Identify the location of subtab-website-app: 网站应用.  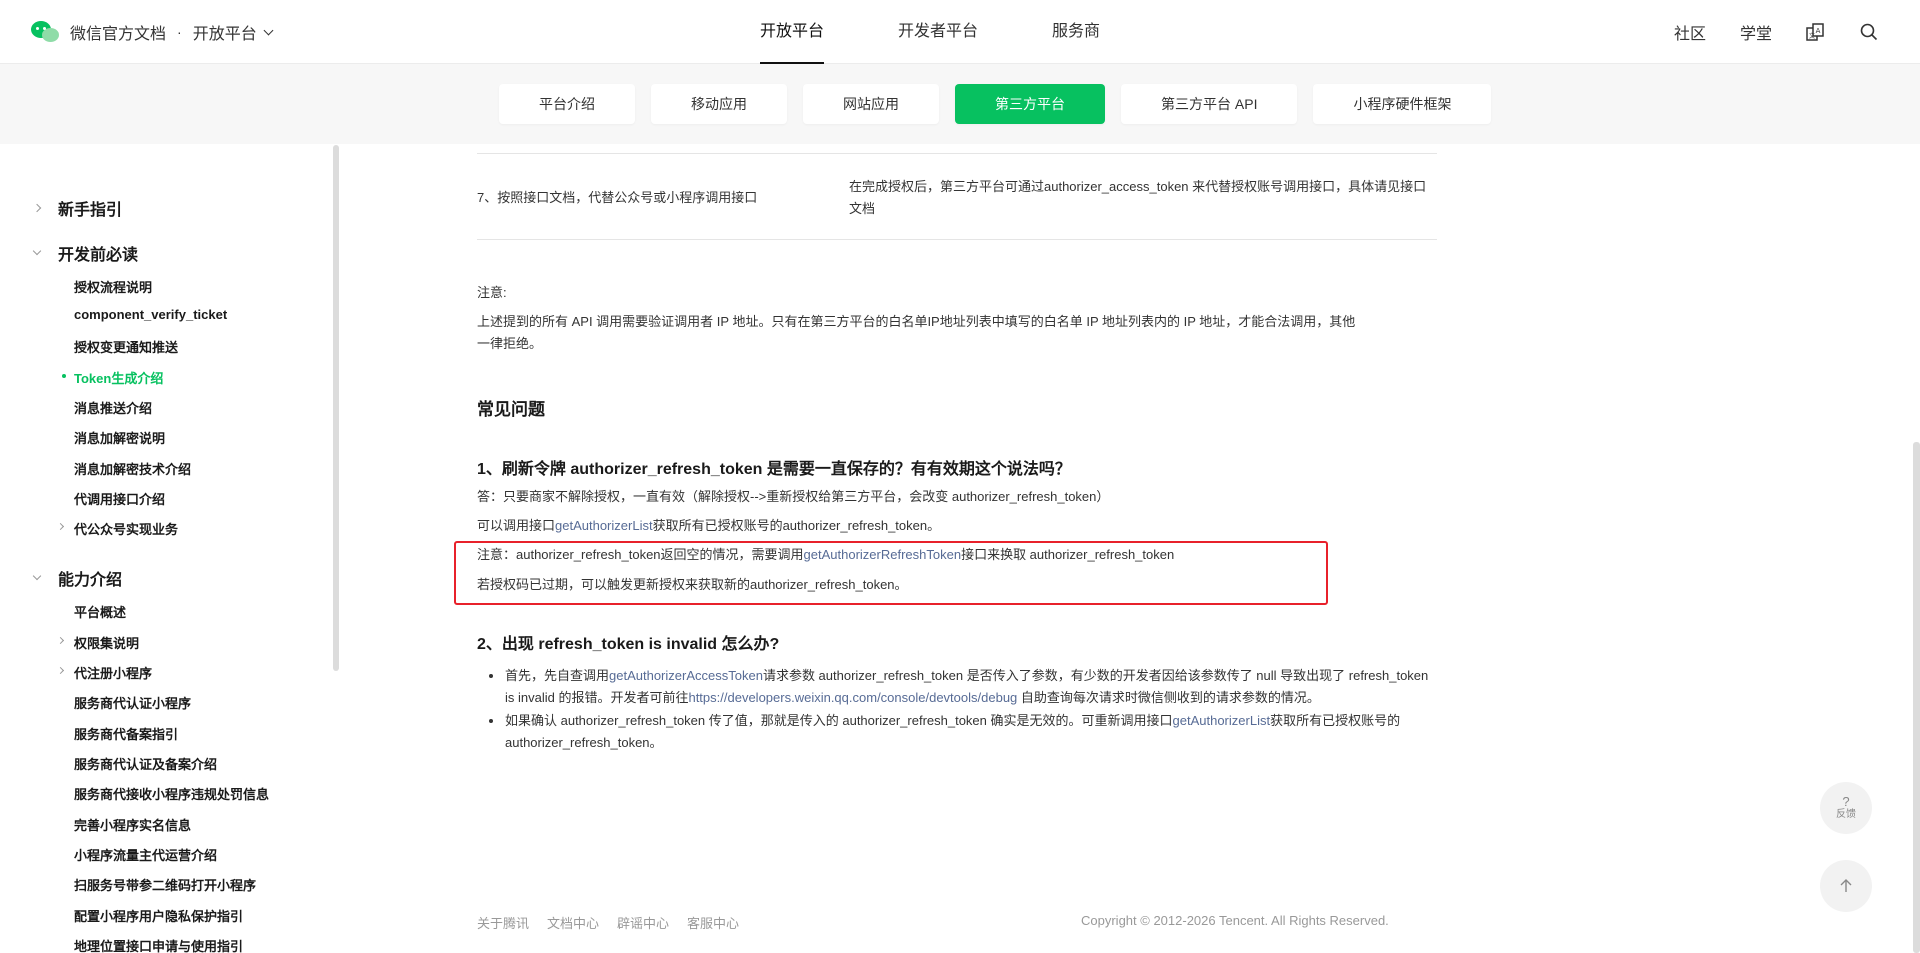
(871, 104).